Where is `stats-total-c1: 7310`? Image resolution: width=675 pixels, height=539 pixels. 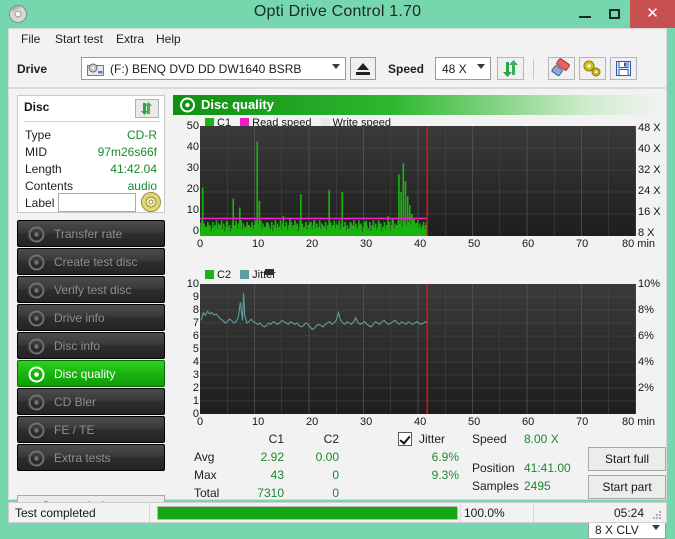 stats-total-c1: 7310 is located at coordinates (270, 493).